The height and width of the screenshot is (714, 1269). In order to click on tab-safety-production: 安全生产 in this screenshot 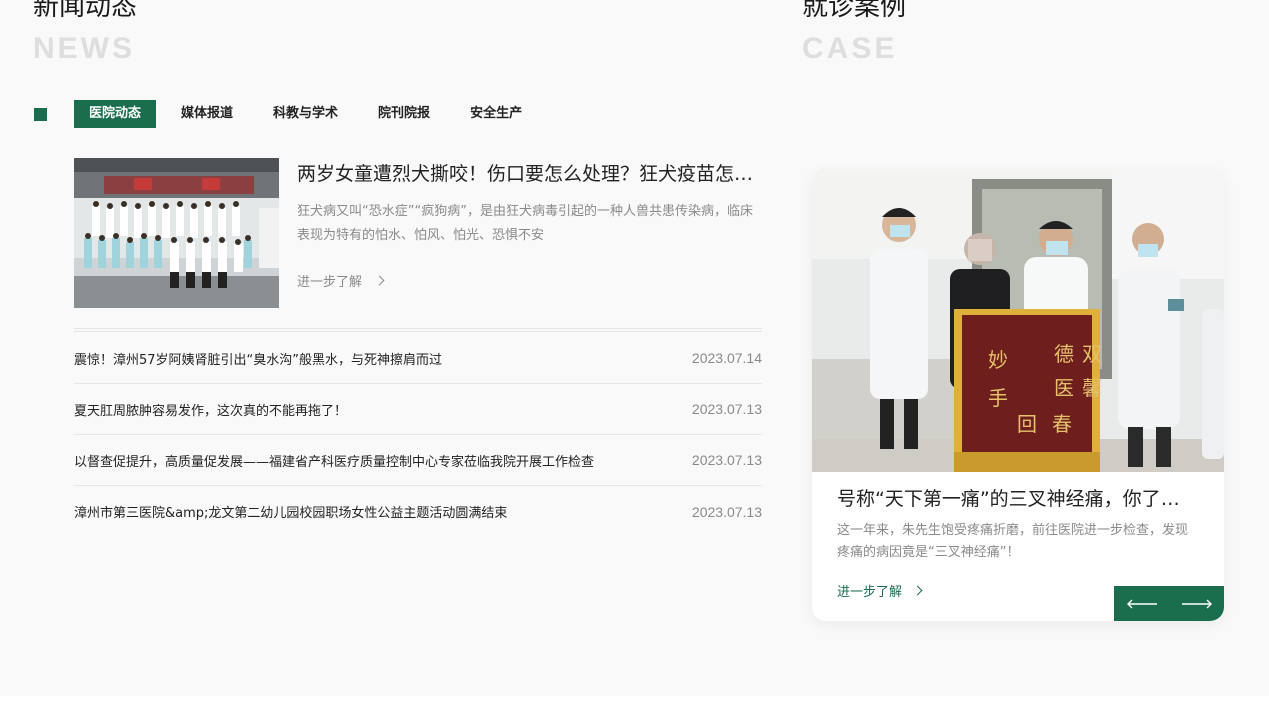, I will do `click(496, 114)`.